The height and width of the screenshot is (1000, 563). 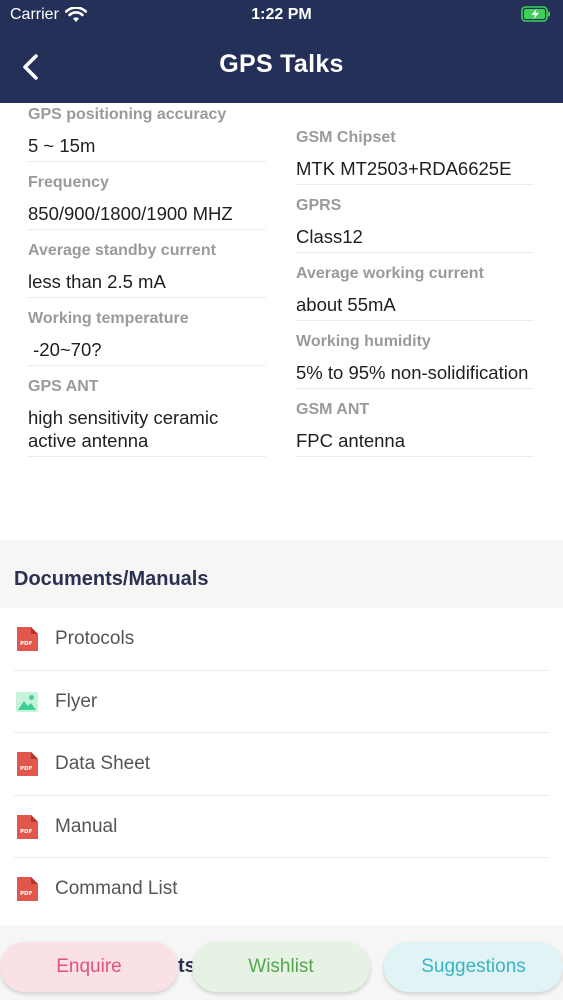 I want to click on spec-item: Working temperature -20~70?, so click(x=147, y=338).